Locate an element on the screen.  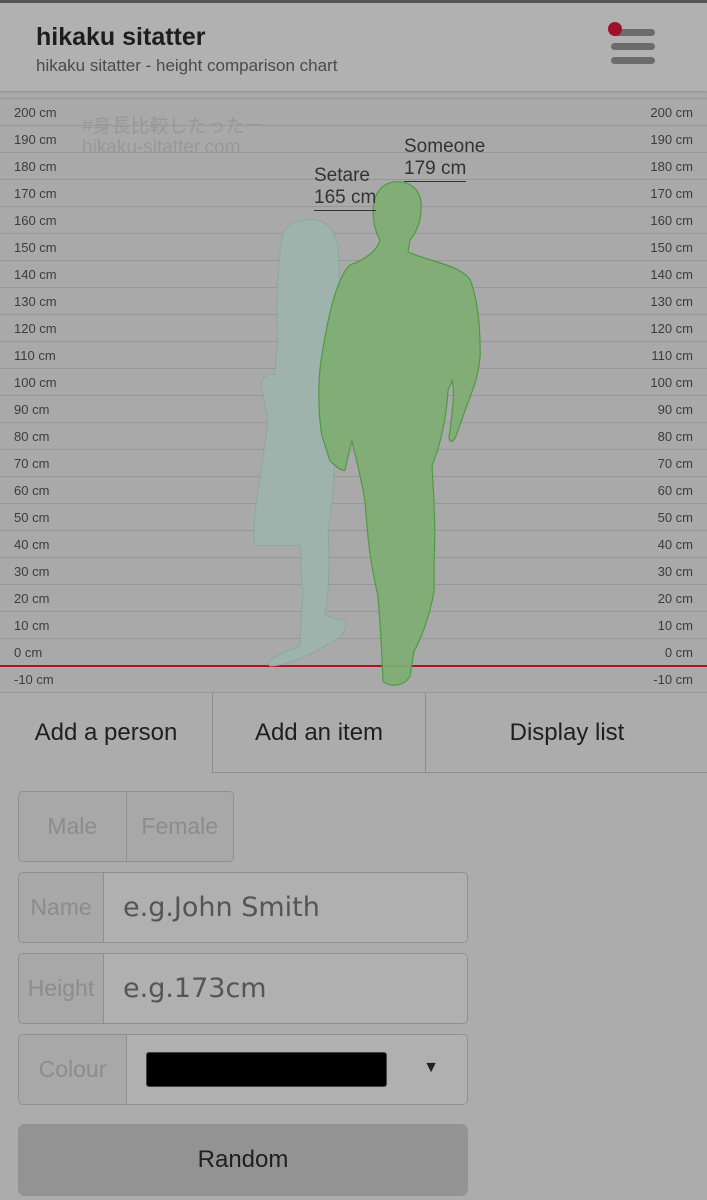
hamburger-menu-icon is located at coordinates (632, 44).